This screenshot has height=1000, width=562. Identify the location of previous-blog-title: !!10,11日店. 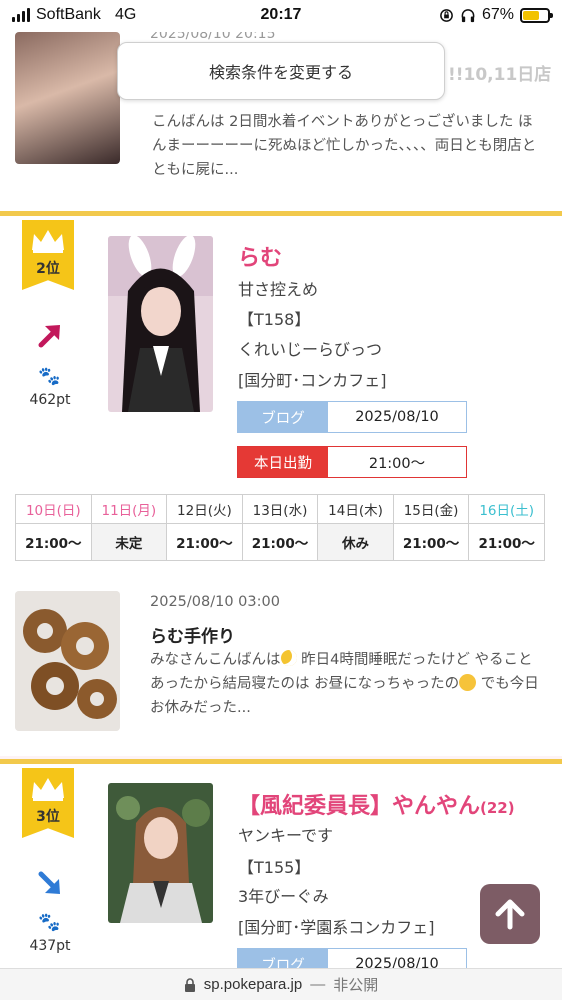
(499, 72).